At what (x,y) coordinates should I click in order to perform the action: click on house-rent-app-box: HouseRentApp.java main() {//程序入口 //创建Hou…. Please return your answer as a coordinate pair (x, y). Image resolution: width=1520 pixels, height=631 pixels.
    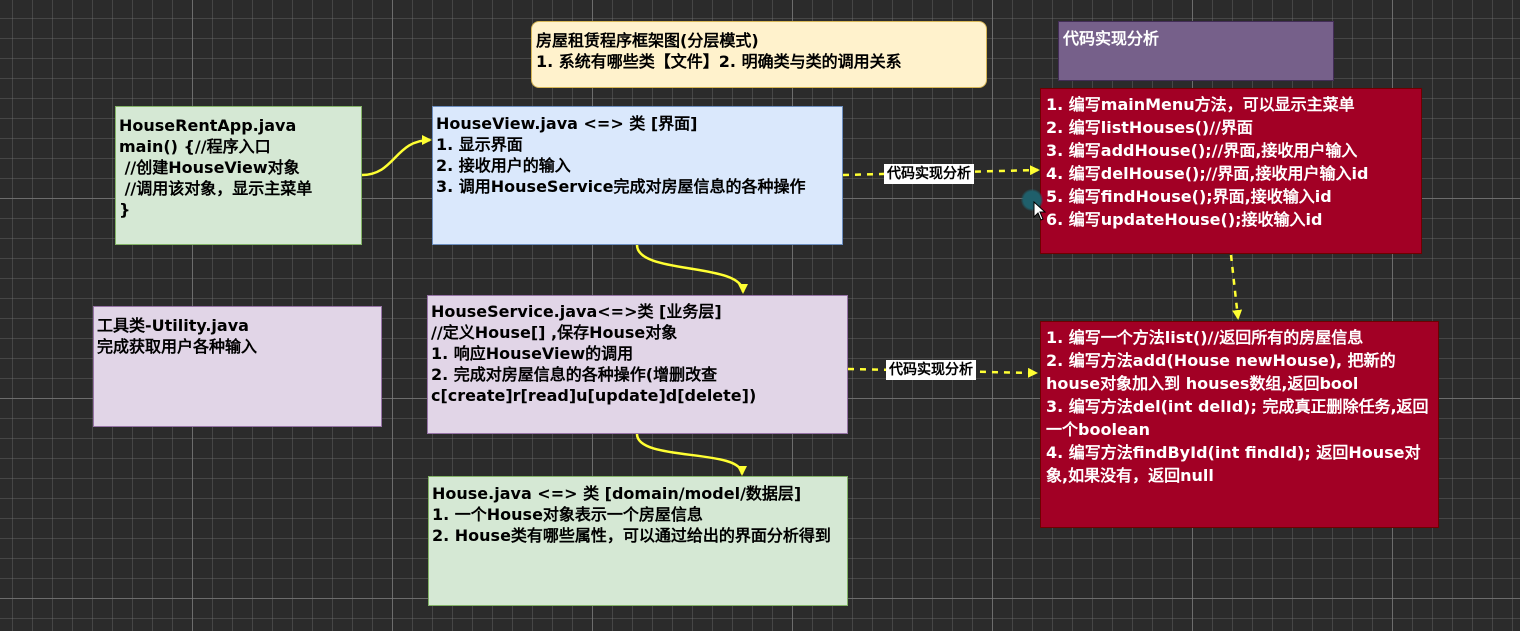
    Looking at the image, I should click on (238, 175).